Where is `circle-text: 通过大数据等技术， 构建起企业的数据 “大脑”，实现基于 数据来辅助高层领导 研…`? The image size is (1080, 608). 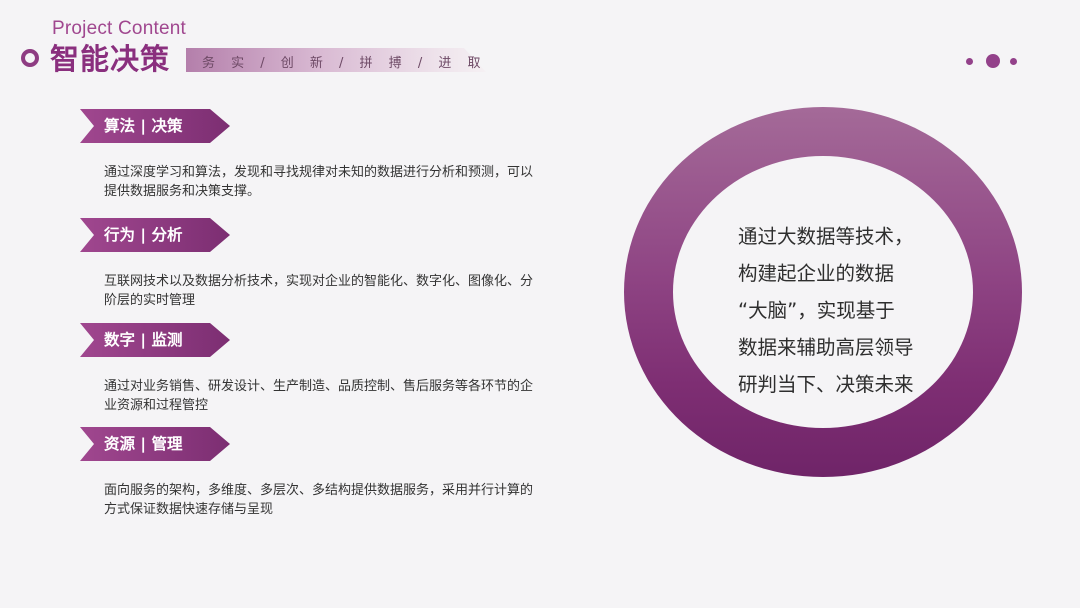
circle-text: 通过大数据等技术， 构建起企业的数据 “大脑”，实现基于 数据来辅助高层领导 研… is located at coordinates (838, 310).